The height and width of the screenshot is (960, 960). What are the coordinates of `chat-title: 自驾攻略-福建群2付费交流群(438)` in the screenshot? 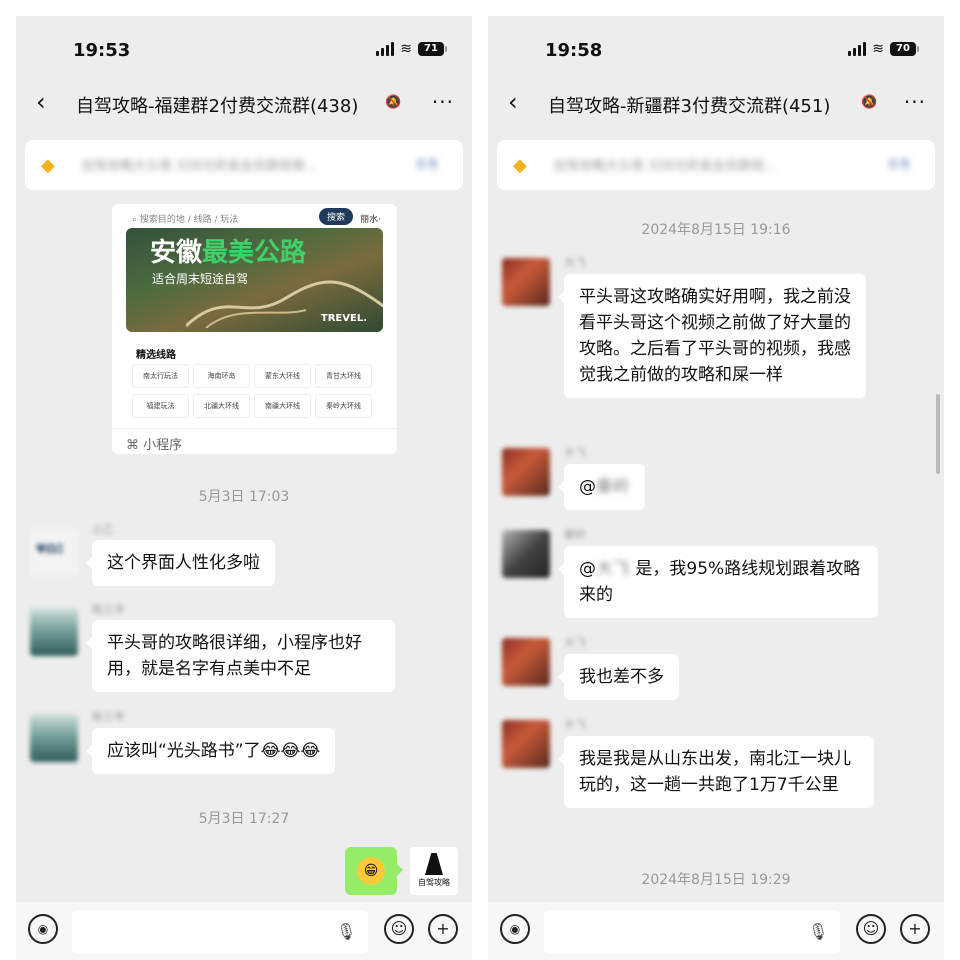 It's located at (217, 106).